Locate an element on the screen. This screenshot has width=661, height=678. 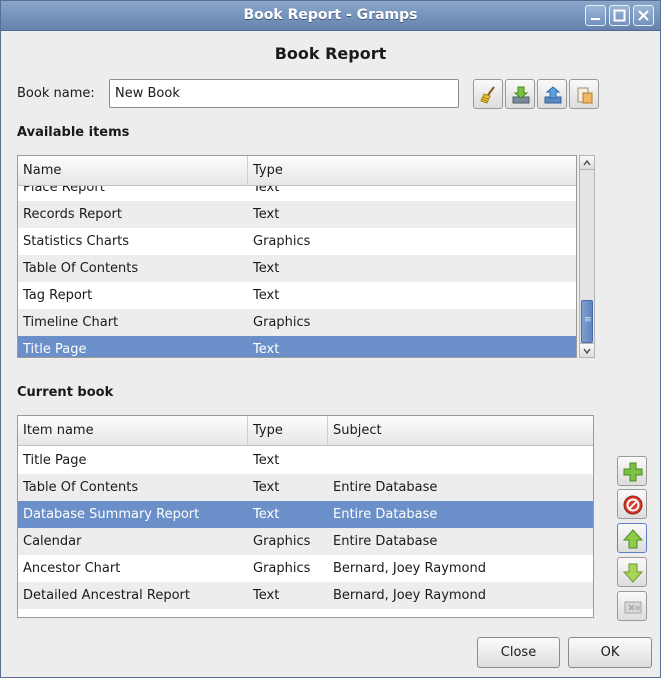
add-item-icon is located at coordinates (633, 472).